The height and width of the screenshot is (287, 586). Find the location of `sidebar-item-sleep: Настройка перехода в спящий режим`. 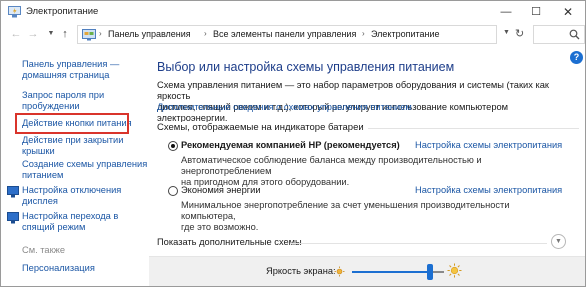

sidebar-item-sleep: Настройка перехода в спящий режим is located at coordinates (70, 222).